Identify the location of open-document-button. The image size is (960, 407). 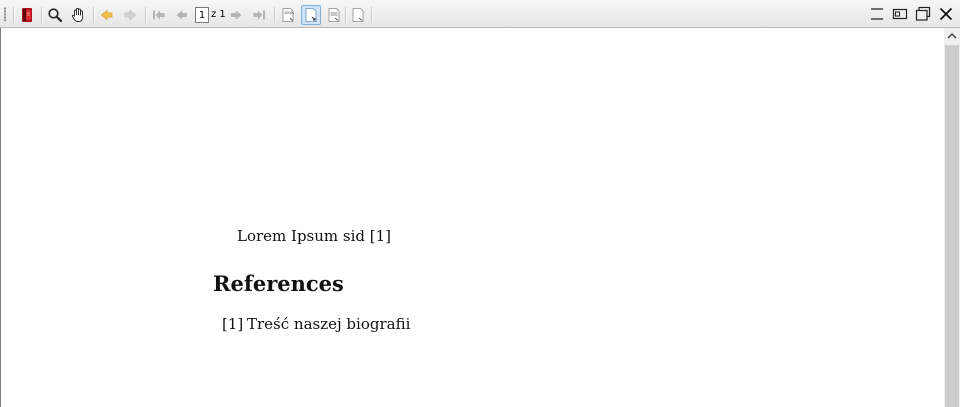
(27, 15).